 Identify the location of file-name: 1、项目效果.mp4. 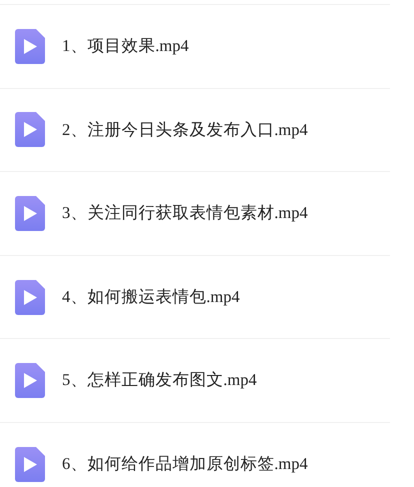
(125, 45).